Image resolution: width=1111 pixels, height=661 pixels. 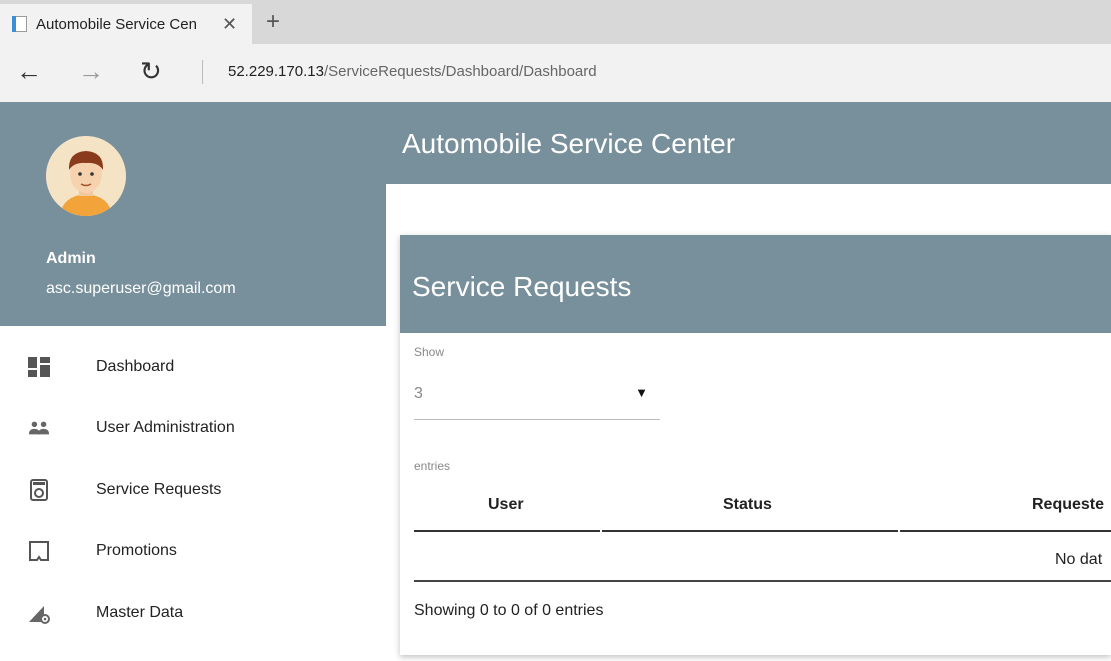 What do you see at coordinates (418, 393) in the screenshot?
I see `page-size-value: 3` at bounding box center [418, 393].